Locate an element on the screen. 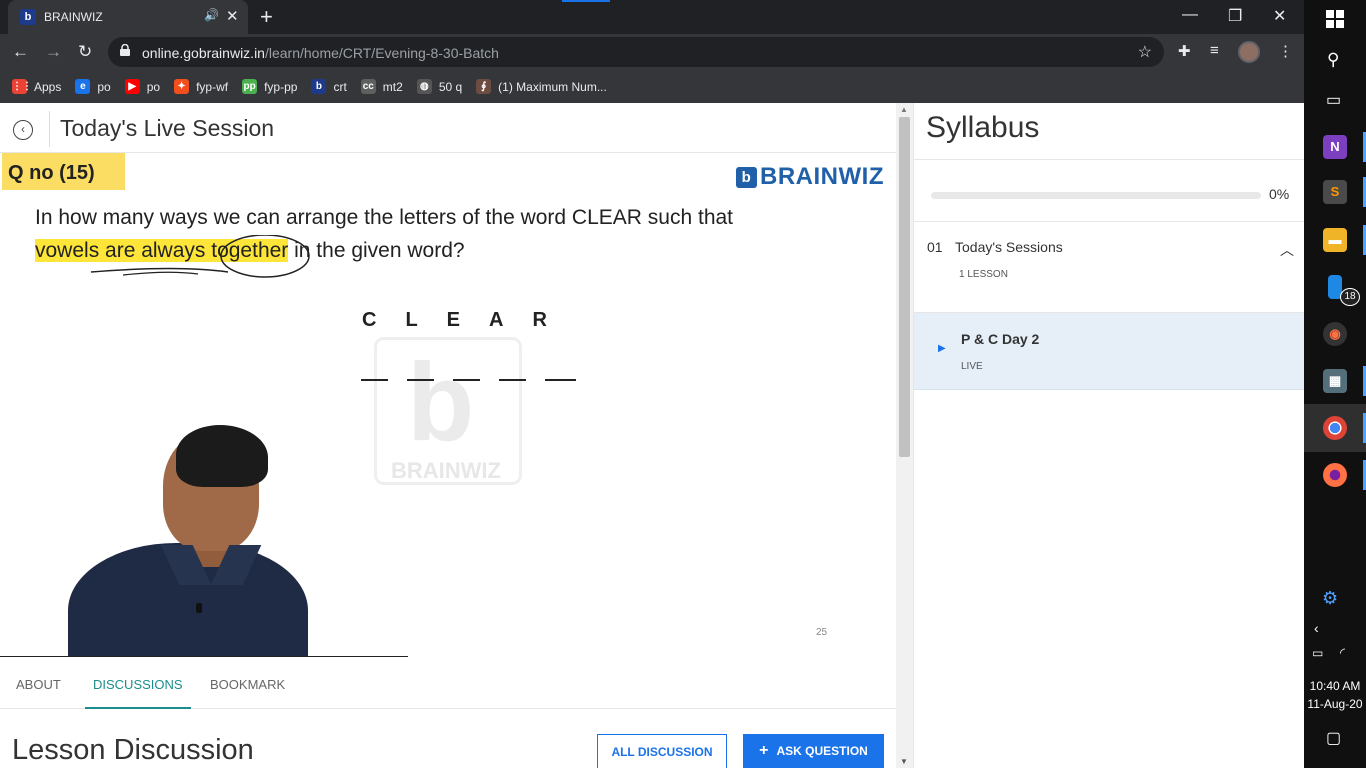  bookmark-item: pp fyp-pp is located at coordinates (269, 86).